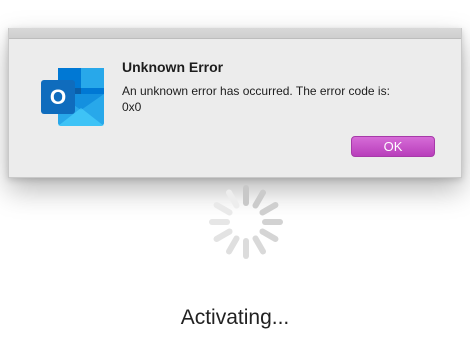 The image size is (470, 347). What do you see at coordinates (58, 97) in the screenshot?
I see `outlook-icon-letter: O` at bounding box center [58, 97].